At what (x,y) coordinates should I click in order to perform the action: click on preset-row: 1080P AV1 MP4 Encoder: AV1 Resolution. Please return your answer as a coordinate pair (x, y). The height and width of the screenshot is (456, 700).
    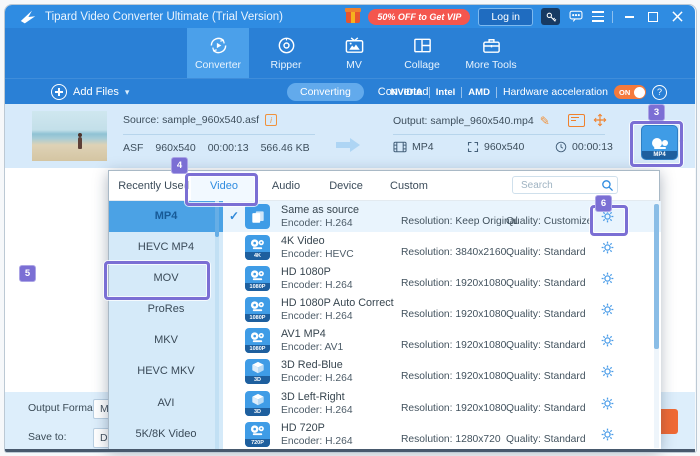
    Looking at the image, I should click on (442, 340).